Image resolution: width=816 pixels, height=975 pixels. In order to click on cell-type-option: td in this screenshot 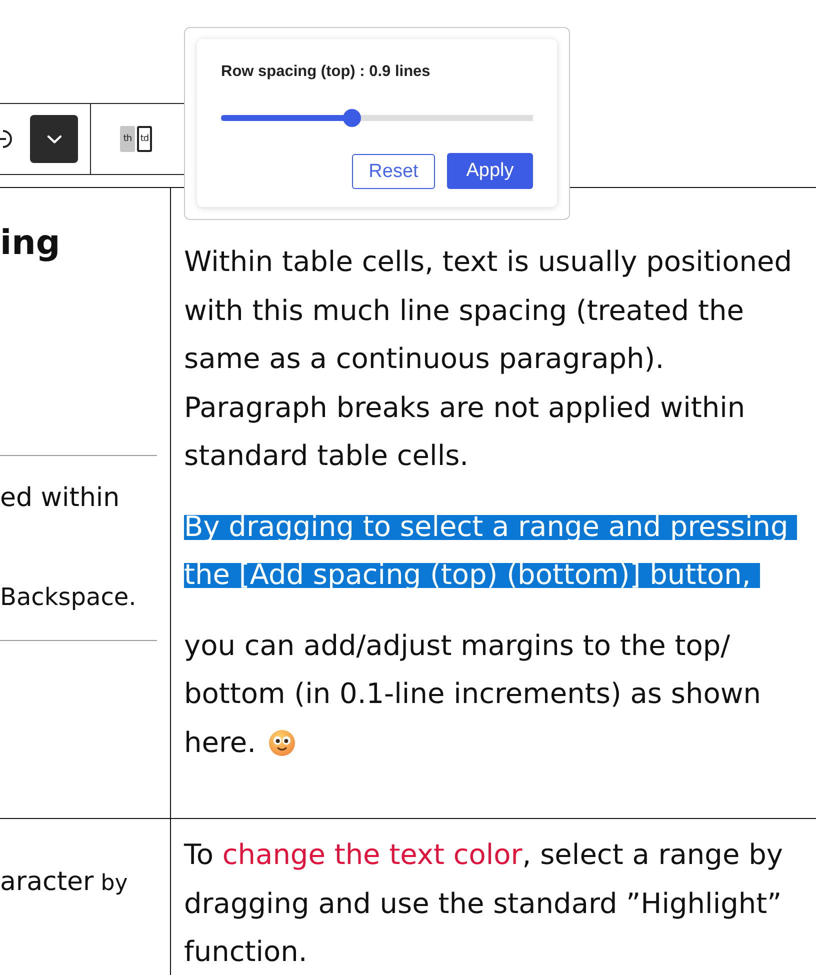, I will do `click(144, 139)`.